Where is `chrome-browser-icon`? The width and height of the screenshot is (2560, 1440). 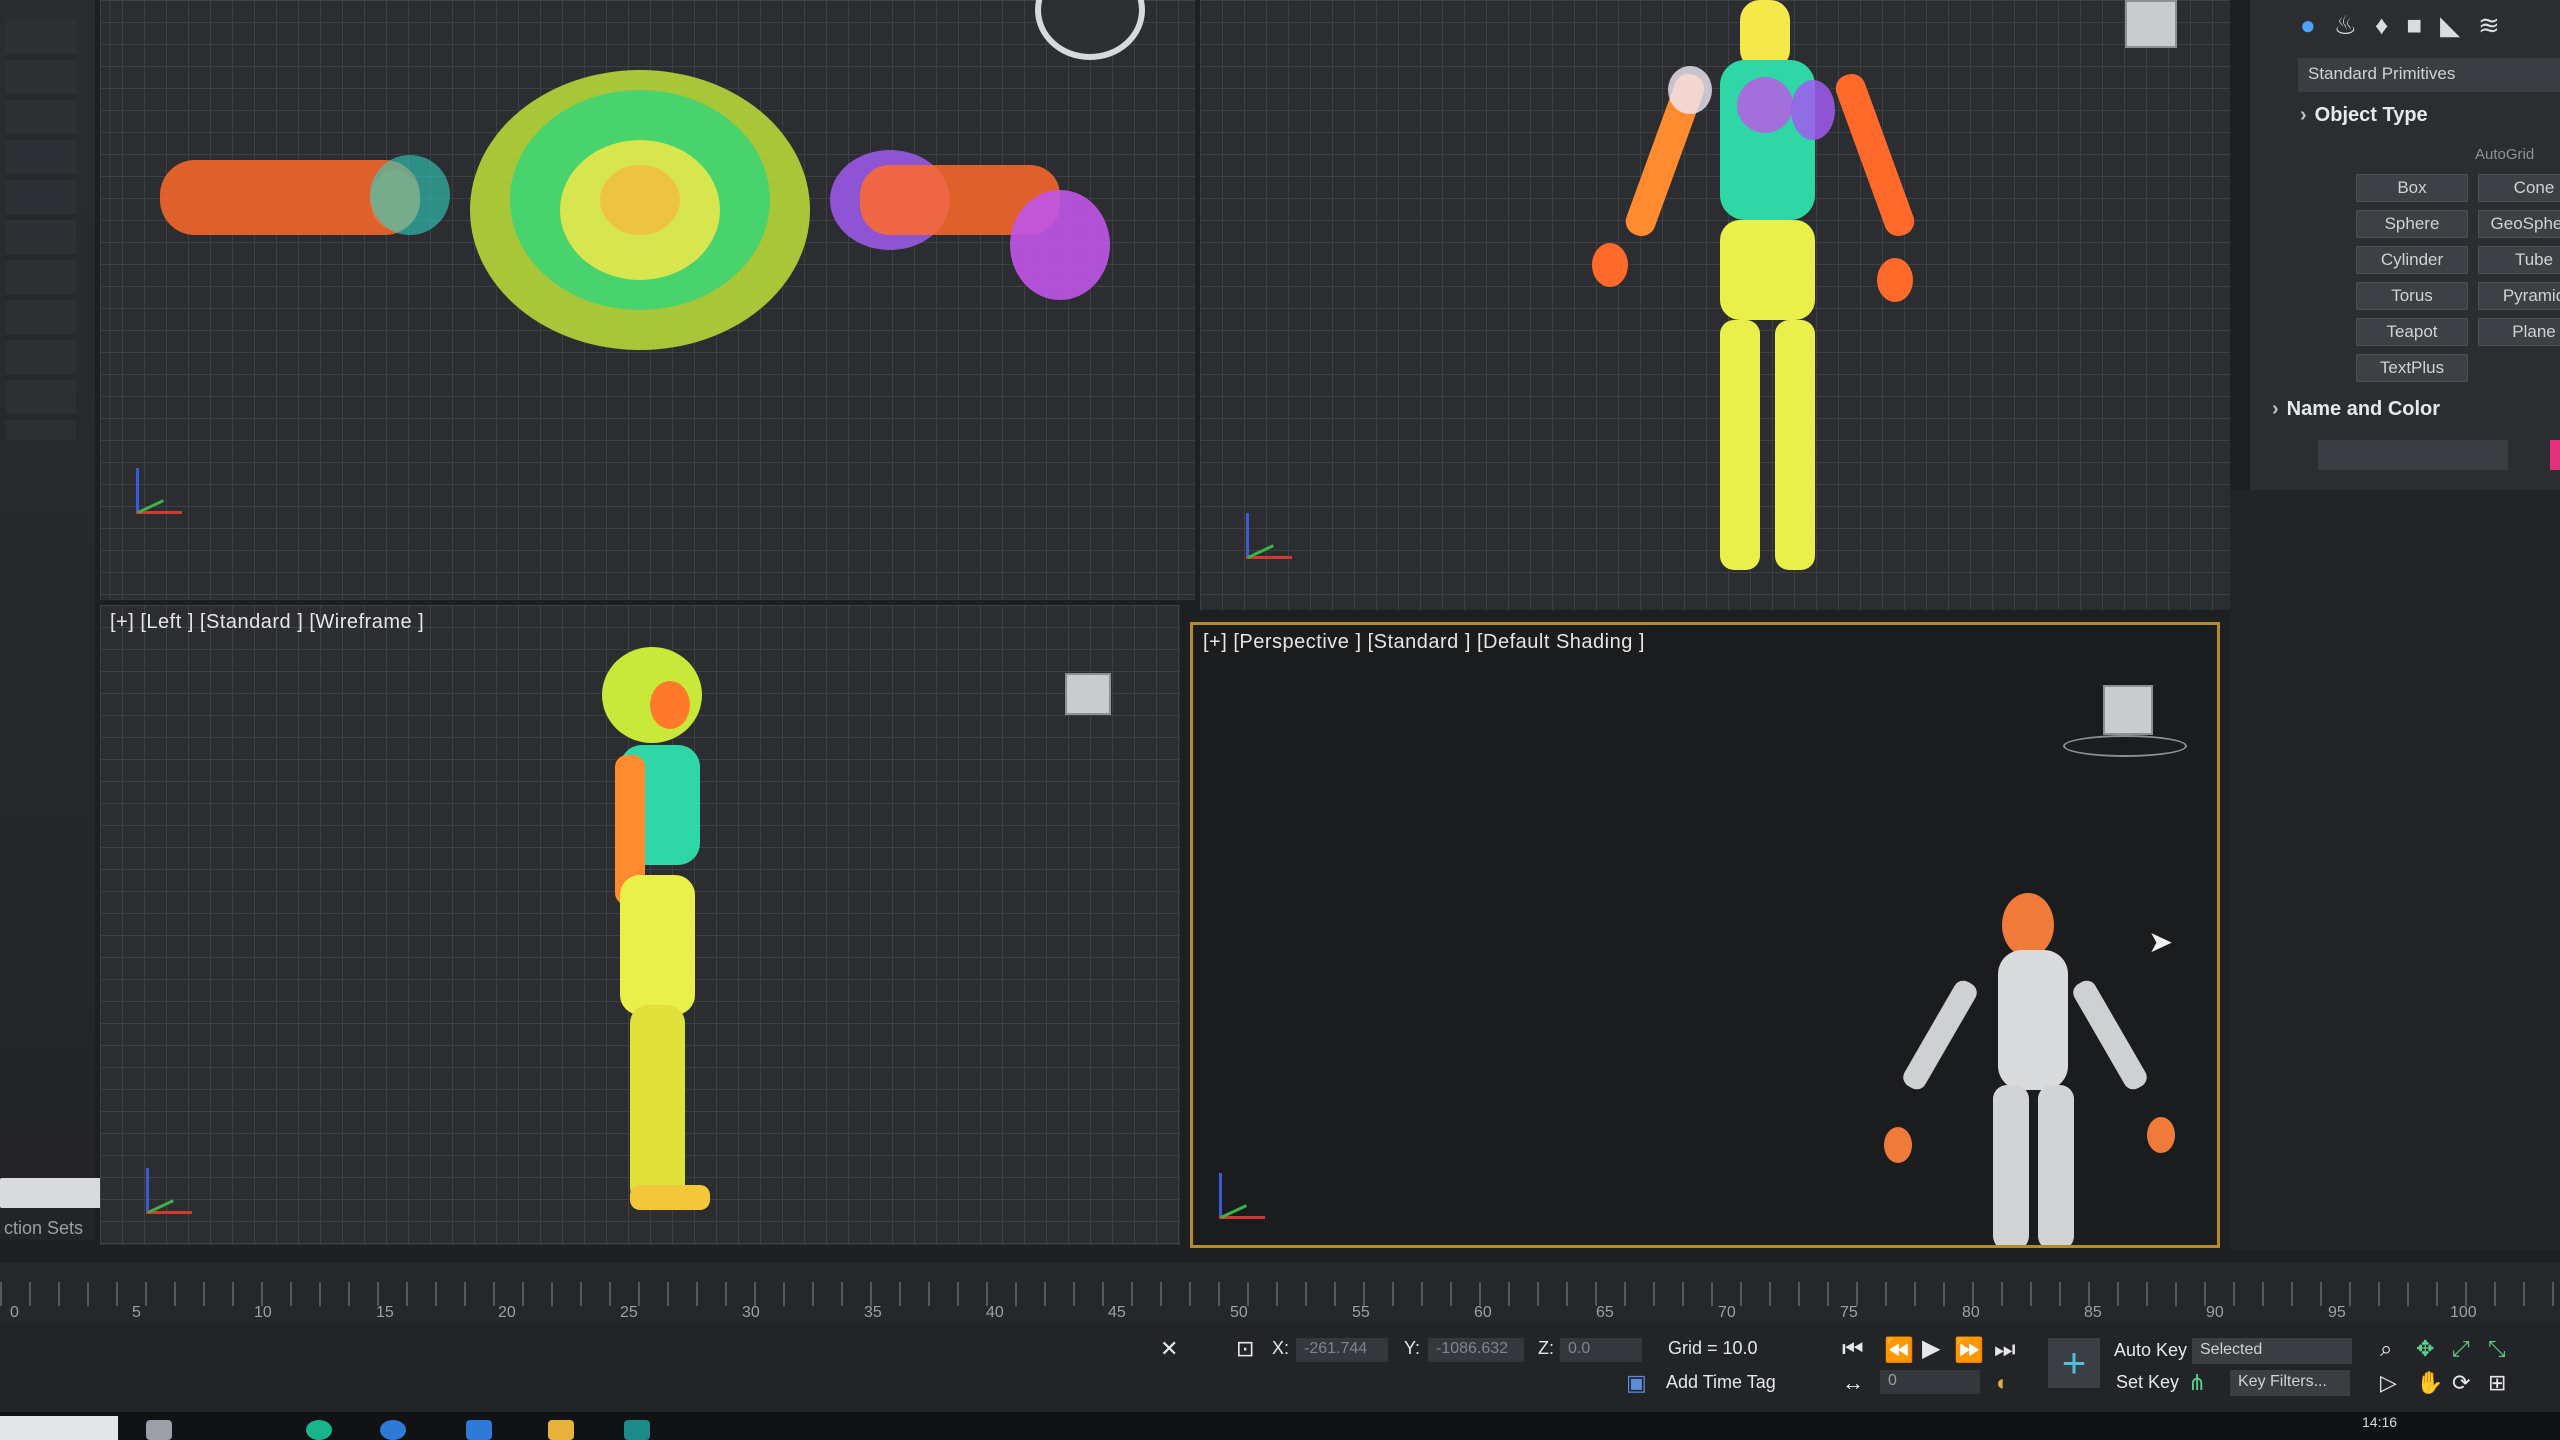 chrome-browser-icon is located at coordinates (393, 1430).